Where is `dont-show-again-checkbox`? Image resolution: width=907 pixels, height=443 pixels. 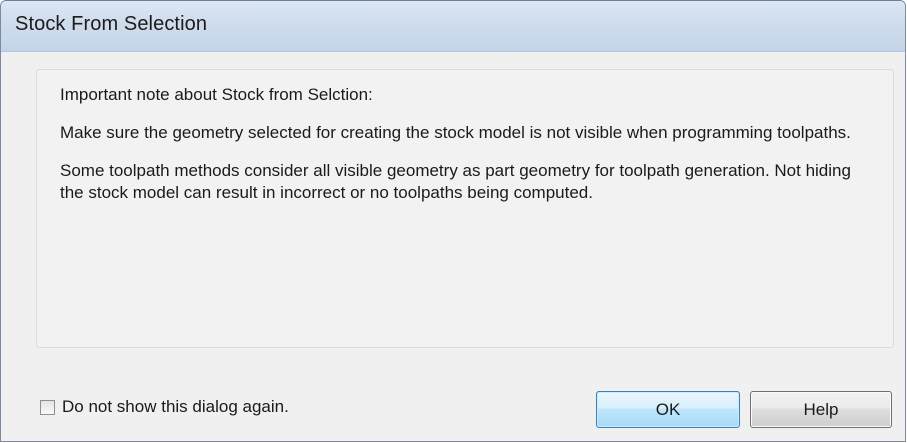 dont-show-again-checkbox is located at coordinates (47, 407).